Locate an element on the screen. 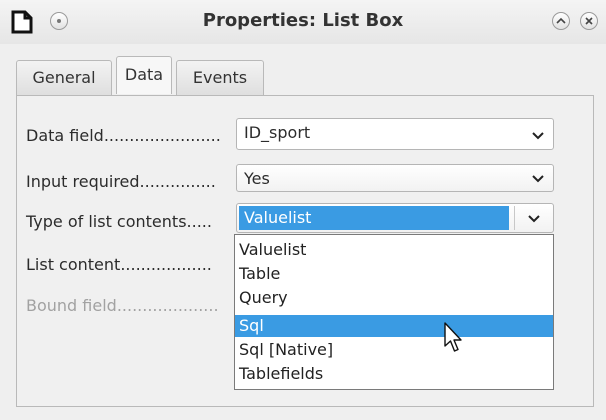  window-title: Properties: List Box is located at coordinates (303, 20).